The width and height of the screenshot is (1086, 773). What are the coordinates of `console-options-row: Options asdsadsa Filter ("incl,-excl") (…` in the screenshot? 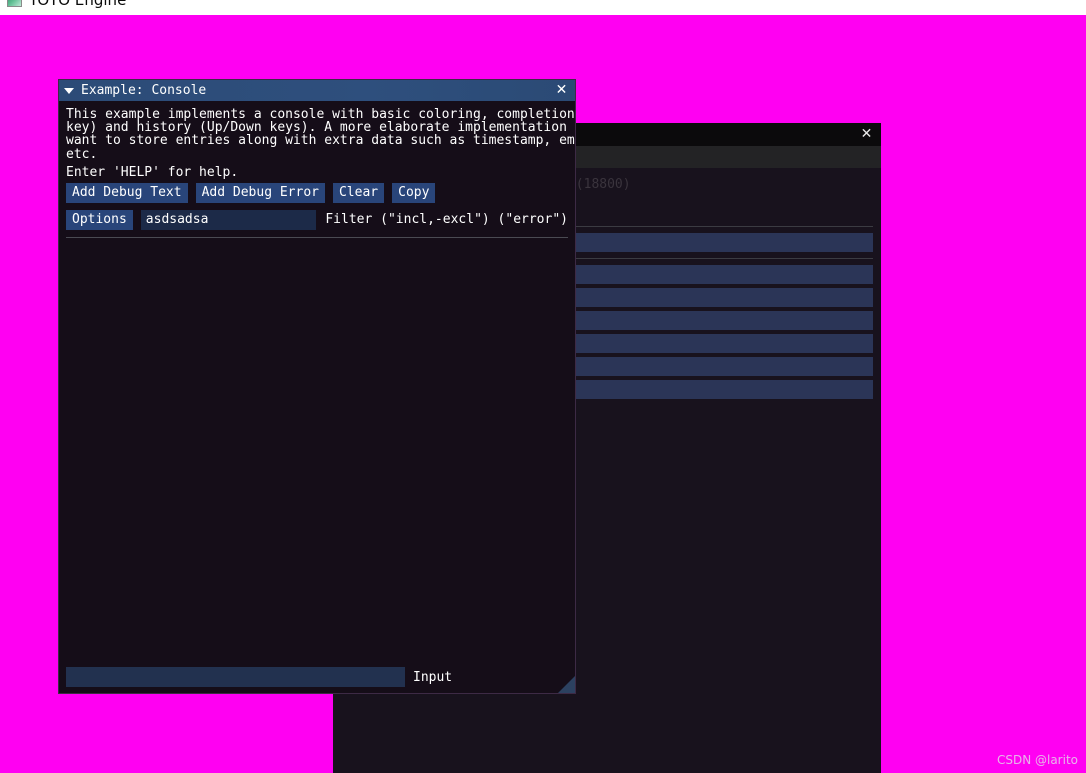 It's located at (317, 219).